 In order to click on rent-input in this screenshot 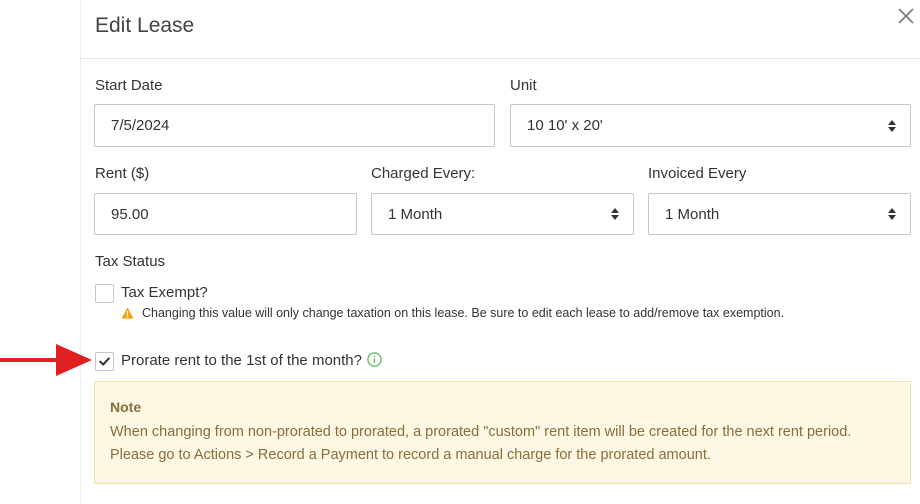, I will do `click(225, 214)`.